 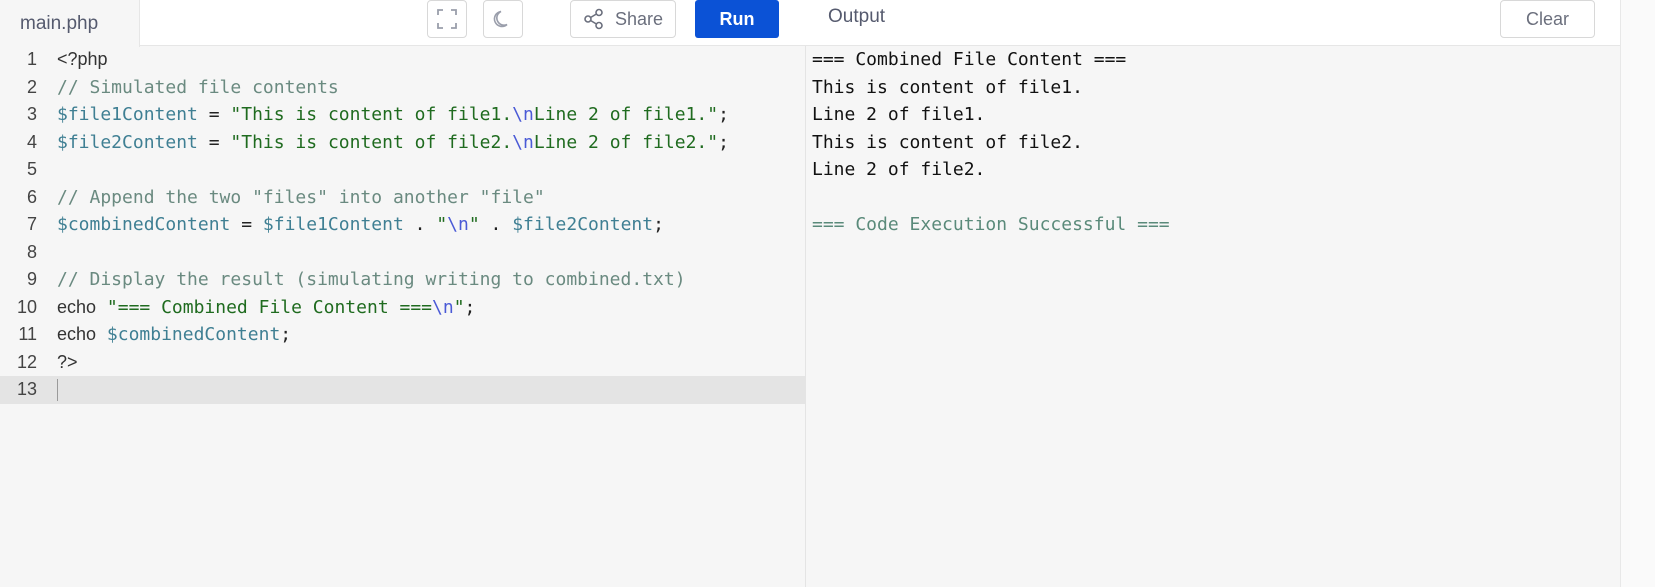 What do you see at coordinates (402, 335) in the screenshot?
I see `code-line: 11 echo $combinedContent;` at bounding box center [402, 335].